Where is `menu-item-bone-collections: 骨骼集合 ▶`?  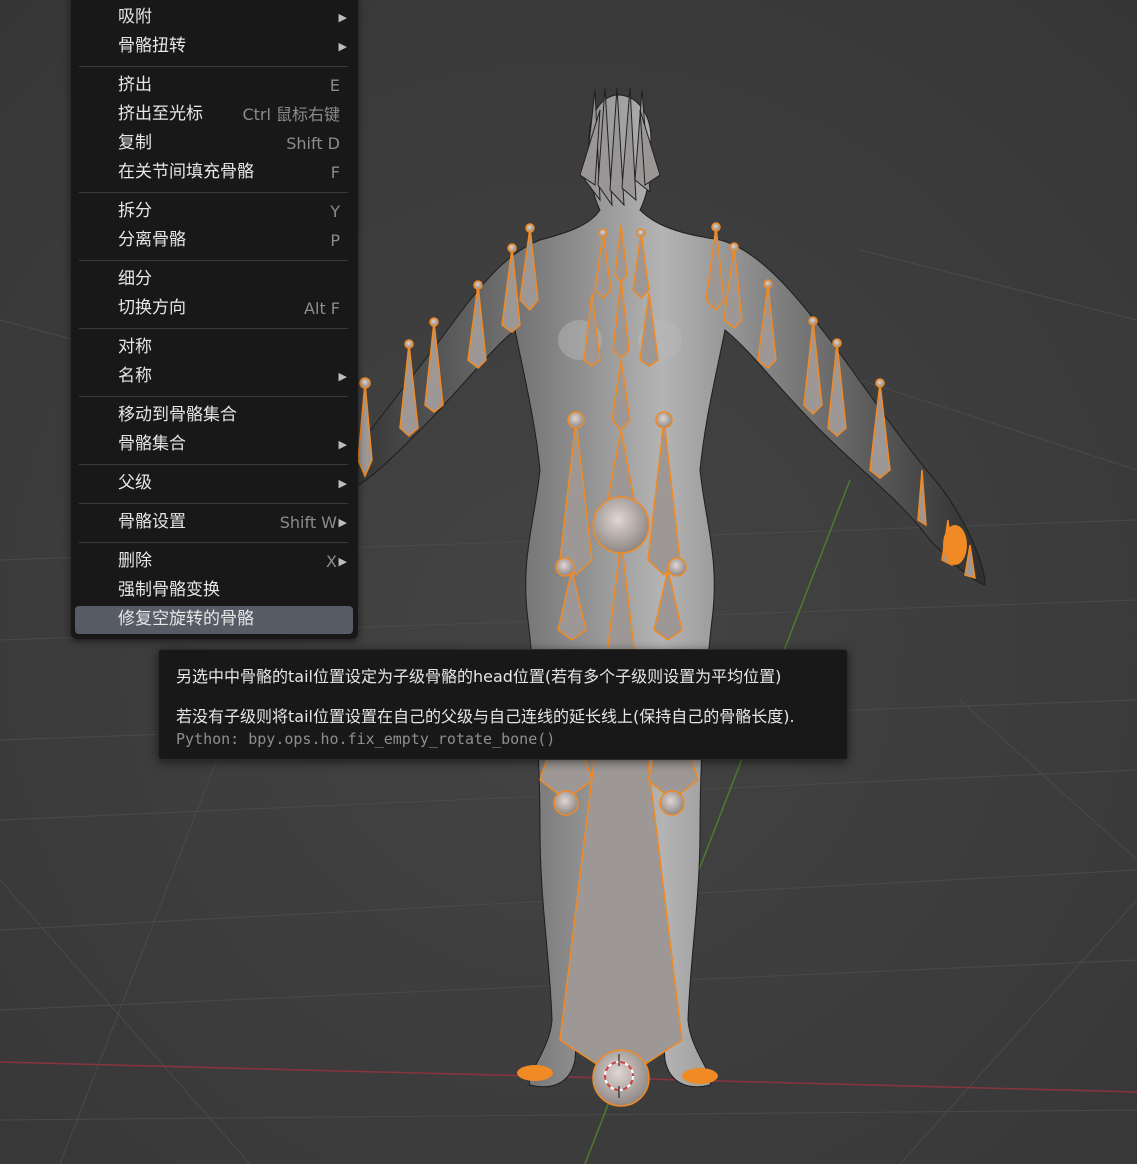 menu-item-bone-collections: 骨骼集合 ▶ is located at coordinates (214, 444).